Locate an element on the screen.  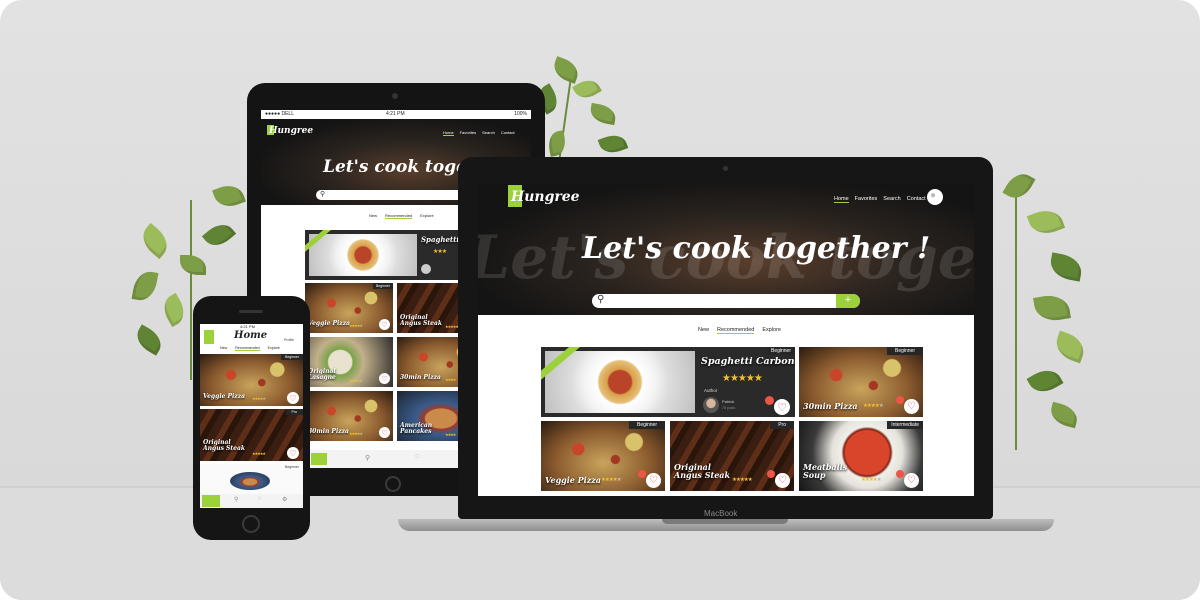
phone-card-1: Beginner Veggie Pizza ★★★★★ ♡ is located at coordinates (251, 380).